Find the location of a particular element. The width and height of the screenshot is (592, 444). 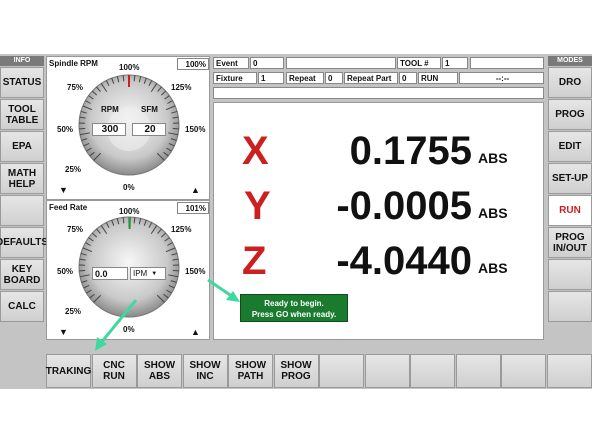

annotation-arrows is located at coordinates (167, 314).